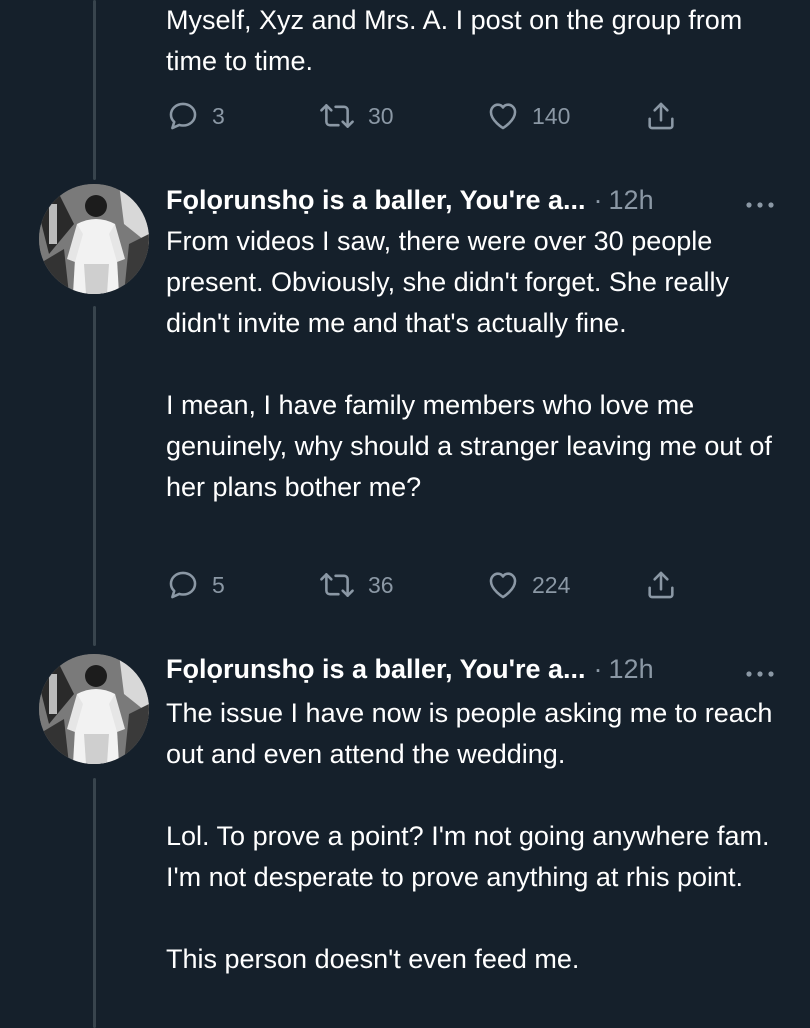 Image resolution: width=810 pixels, height=1028 pixels. What do you see at coordinates (94, 709) in the screenshot?
I see `avatar` at bounding box center [94, 709].